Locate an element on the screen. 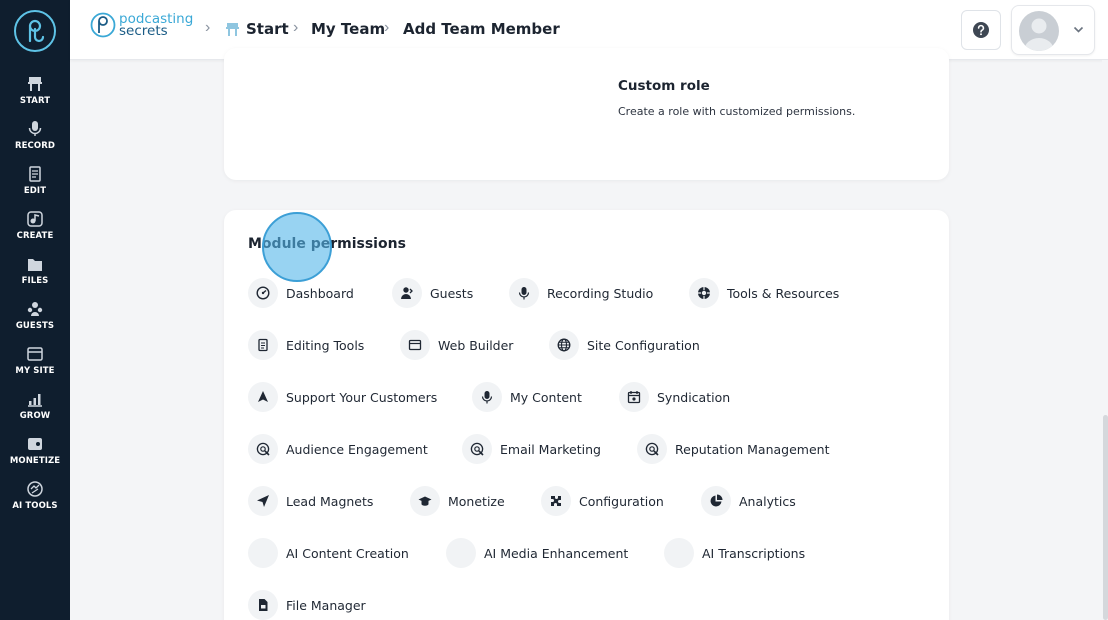  files-icon is located at coordinates (35, 264).